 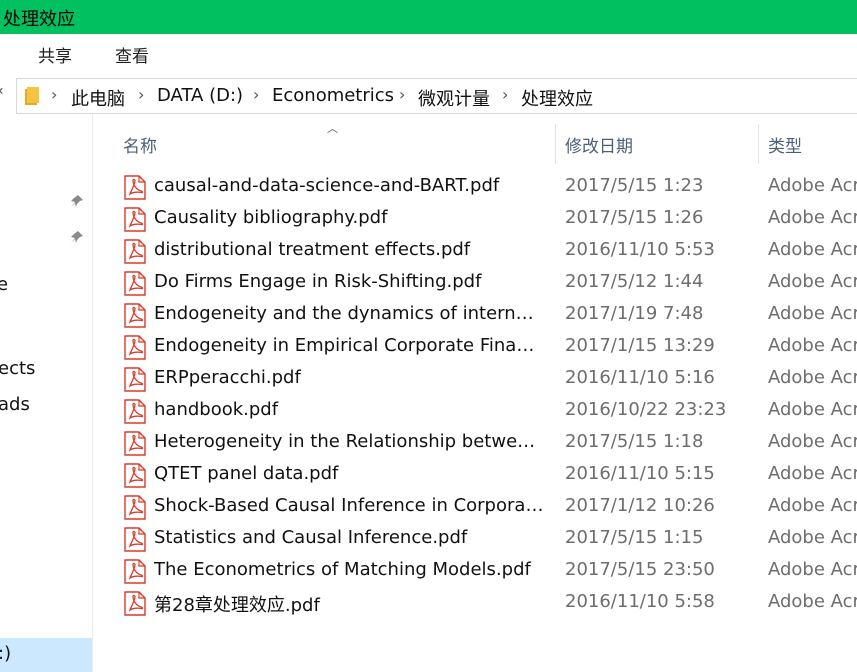 What do you see at coordinates (428, 17) in the screenshot?
I see `title-bar: 处理效应` at bounding box center [428, 17].